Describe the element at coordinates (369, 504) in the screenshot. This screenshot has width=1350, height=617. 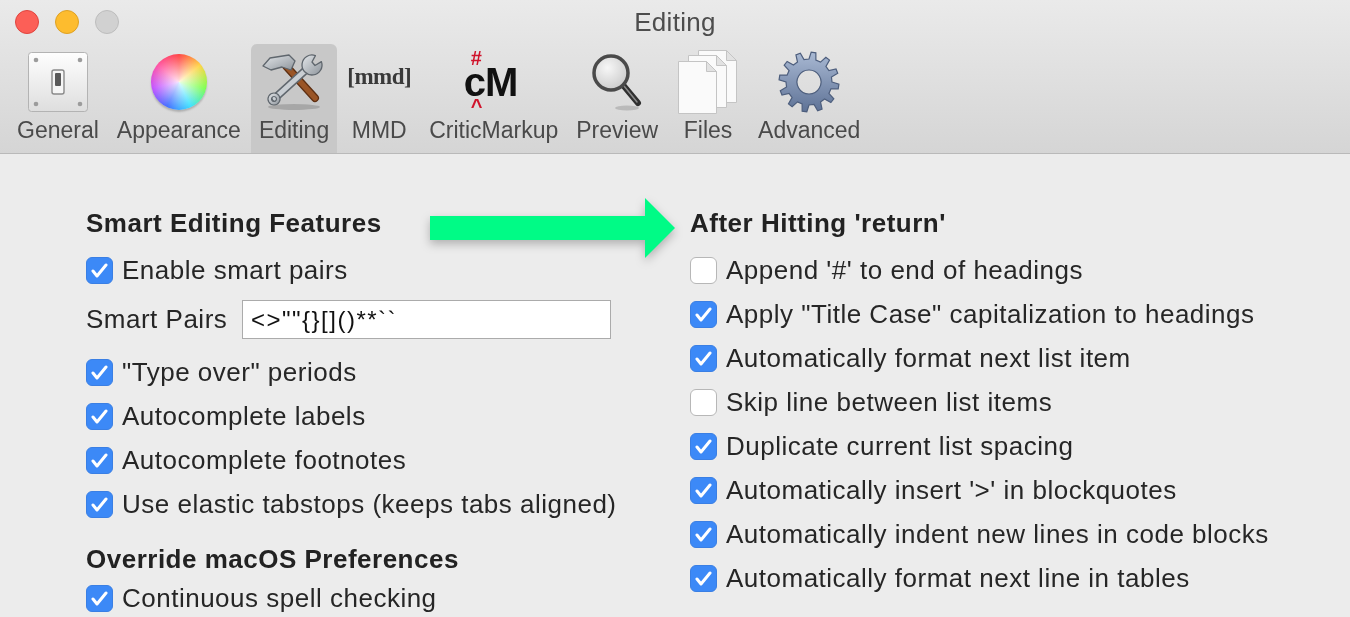
I see `checkbox-label: Use elastic tabstops (keeps tabs aligned)` at that location.